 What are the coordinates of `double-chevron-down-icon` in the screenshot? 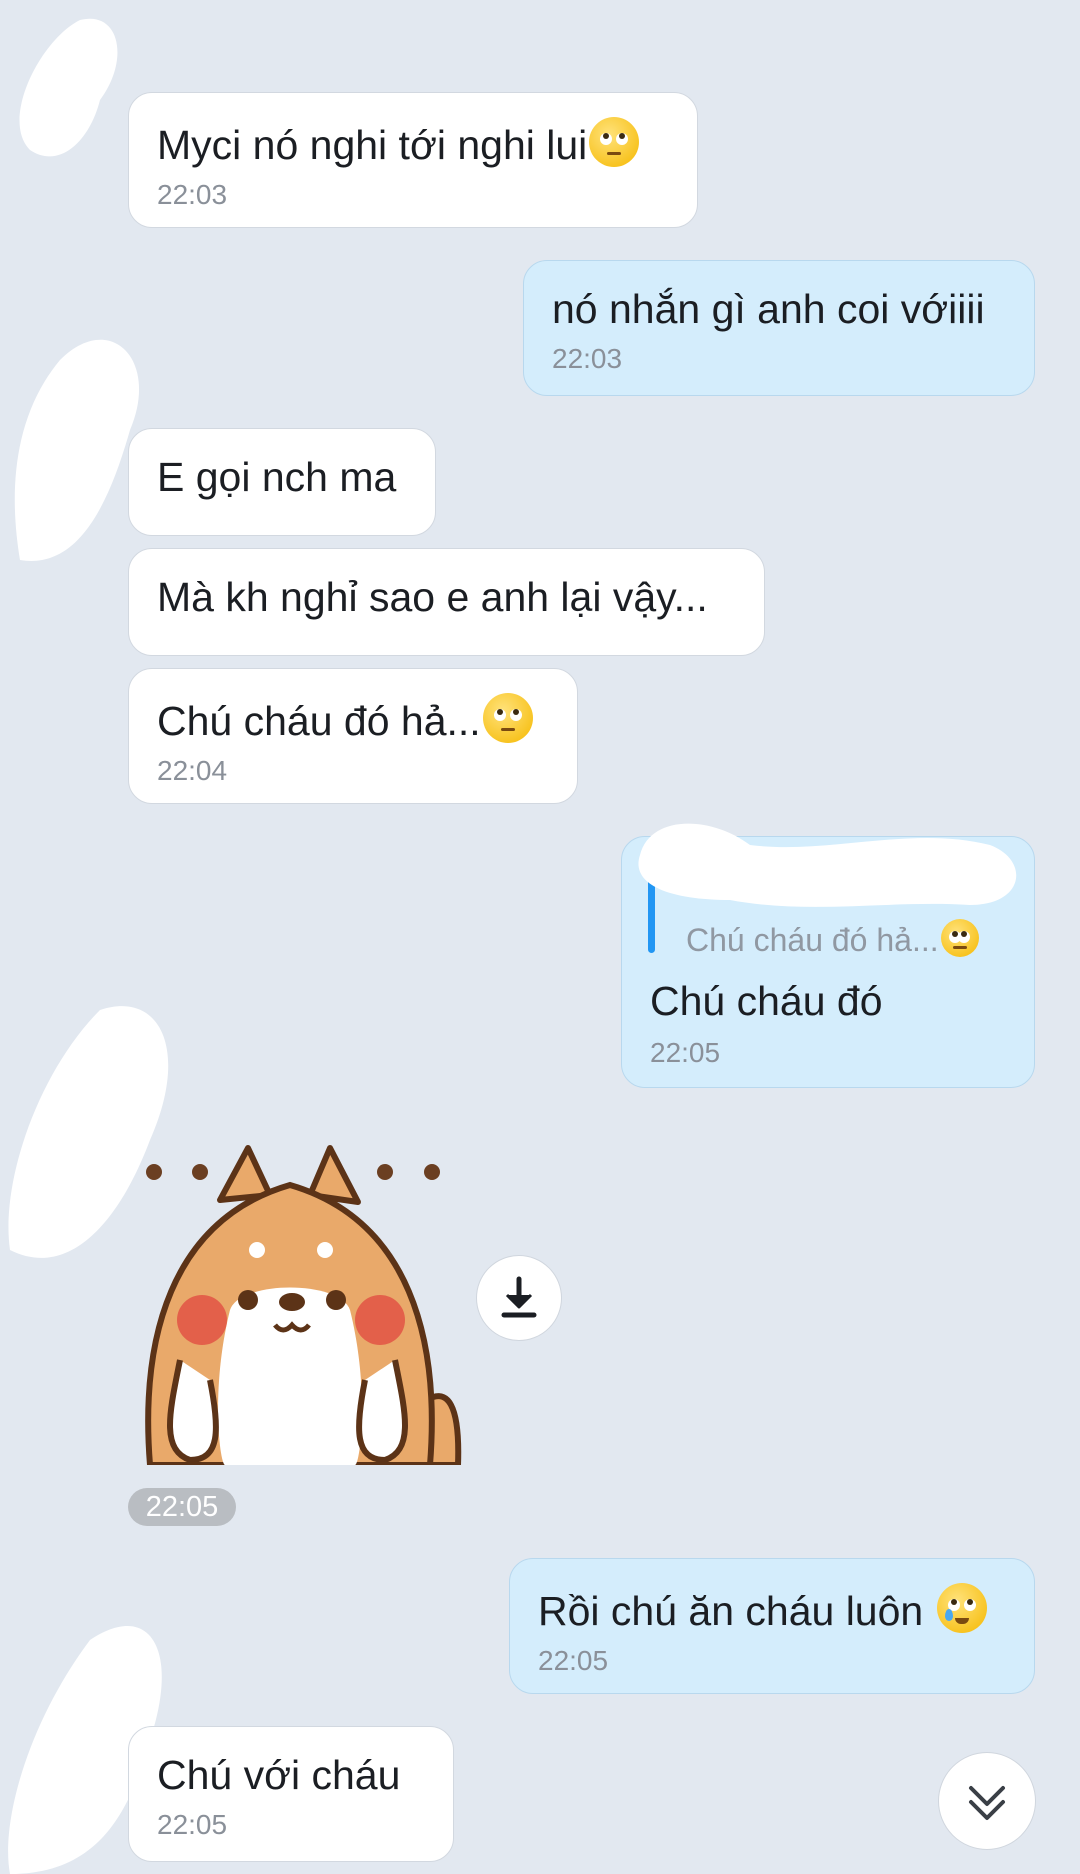 It's located at (987, 1803).